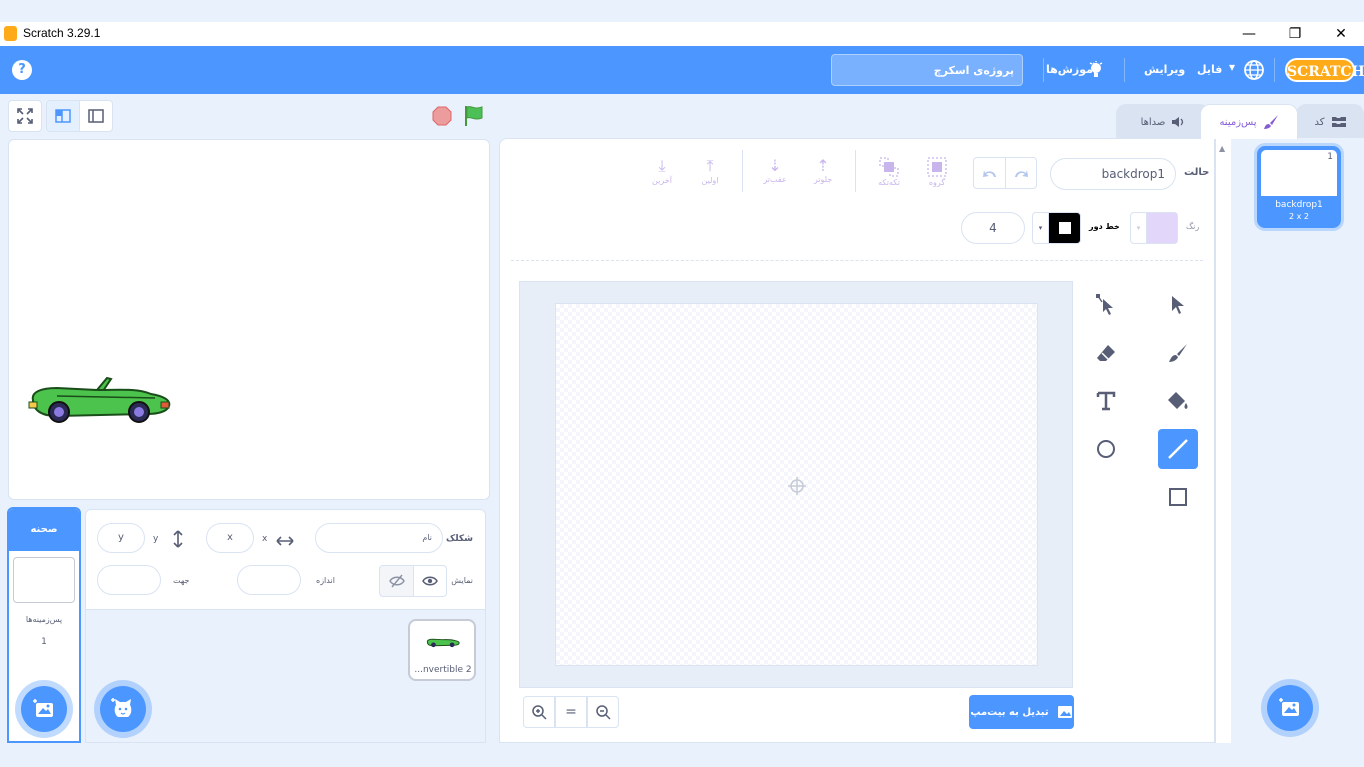 The image size is (1364, 767). Describe the element at coordinates (889, 167) in the screenshot. I see `ungroup-icon` at that location.